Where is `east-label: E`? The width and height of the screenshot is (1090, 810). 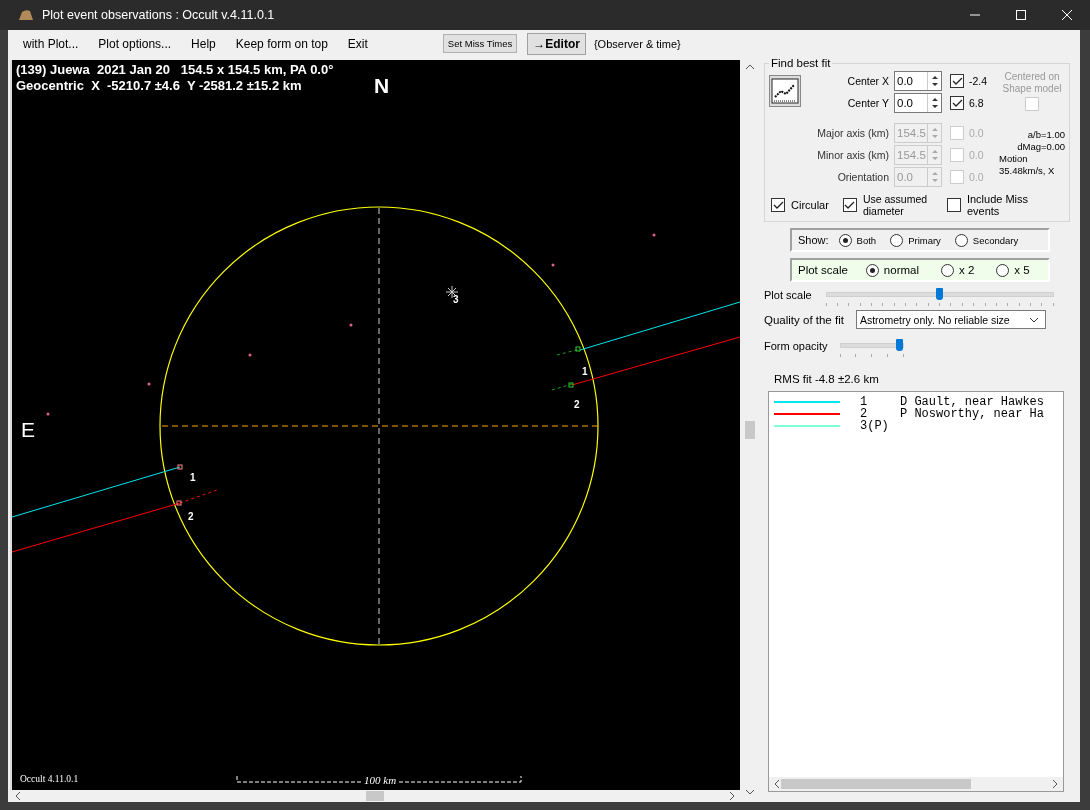 east-label: E is located at coordinates (28, 430).